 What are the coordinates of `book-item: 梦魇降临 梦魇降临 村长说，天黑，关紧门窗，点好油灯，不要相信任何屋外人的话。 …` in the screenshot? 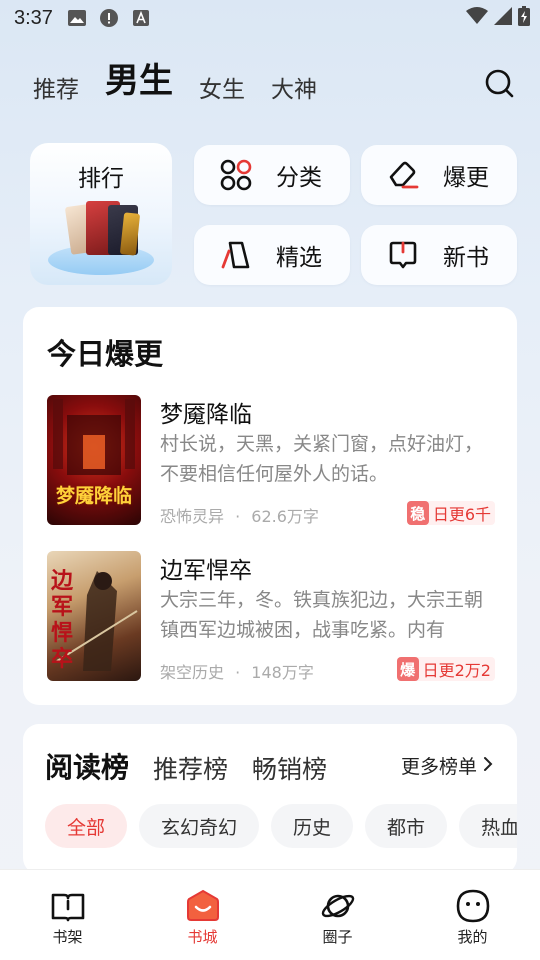 It's located at (271, 461).